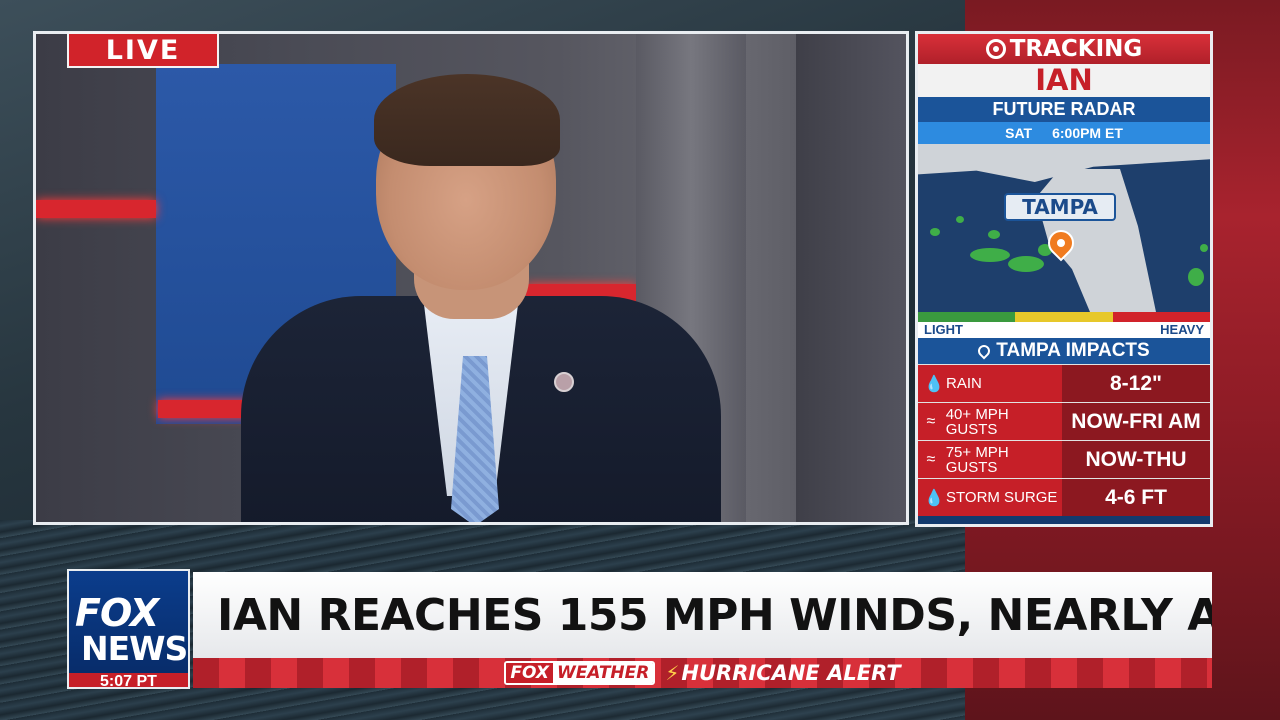  Describe the element at coordinates (791, 673) in the screenshot. I see `hurricane-alert-text: HURRICANE ALERT` at that location.